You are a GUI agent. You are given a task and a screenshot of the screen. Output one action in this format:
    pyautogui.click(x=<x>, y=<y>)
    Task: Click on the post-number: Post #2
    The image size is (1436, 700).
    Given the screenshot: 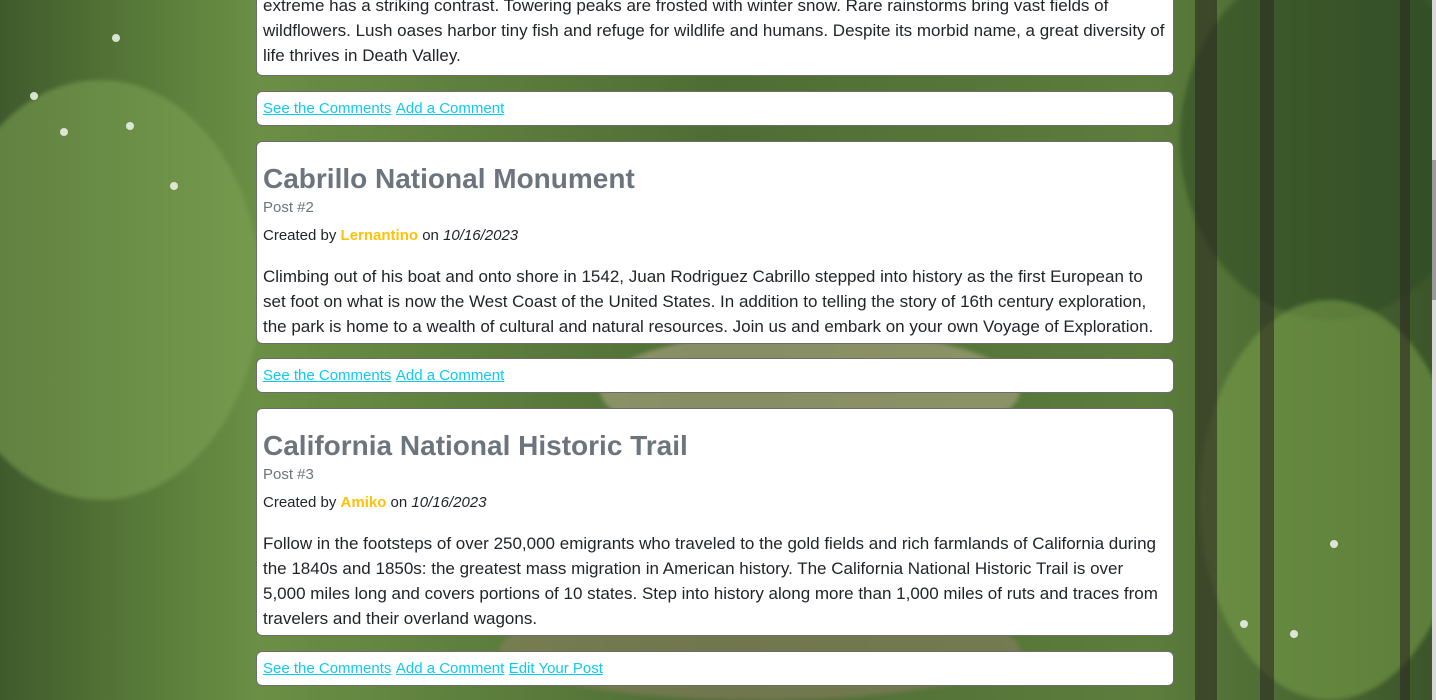 What is the action you would take?
    pyautogui.click(x=288, y=207)
    